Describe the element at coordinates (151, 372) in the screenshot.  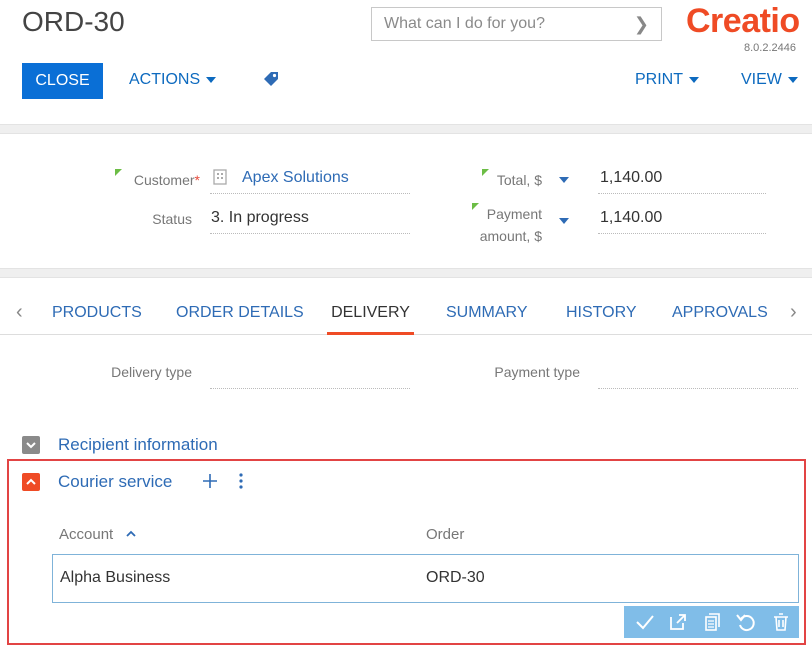
I see `delivery-type-label: Delivery type` at that location.